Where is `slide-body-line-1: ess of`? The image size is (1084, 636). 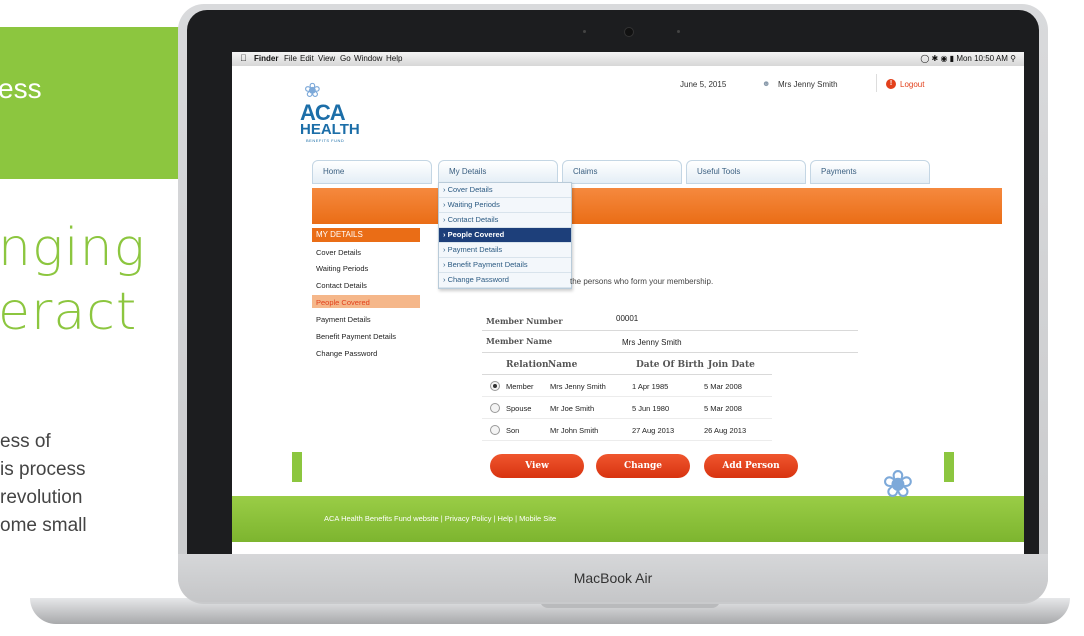
slide-body-line-1: ess of is located at coordinates (25, 441).